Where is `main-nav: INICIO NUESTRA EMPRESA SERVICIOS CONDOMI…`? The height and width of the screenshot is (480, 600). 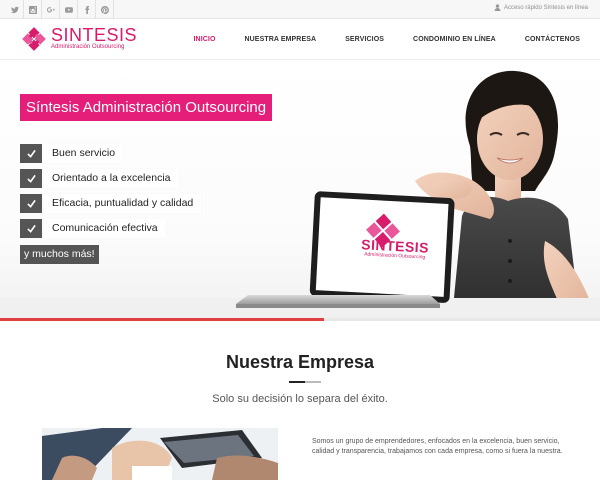
main-nav: INICIO NUESTRA EMPRESA SERVICIOS CONDOMI… is located at coordinates (373, 39).